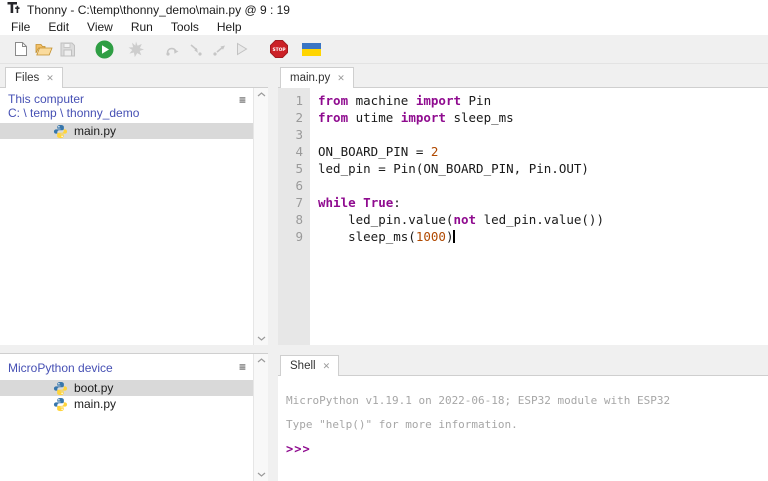  I want to click on device-panel-header: MicroPython device, so click(60, 368).